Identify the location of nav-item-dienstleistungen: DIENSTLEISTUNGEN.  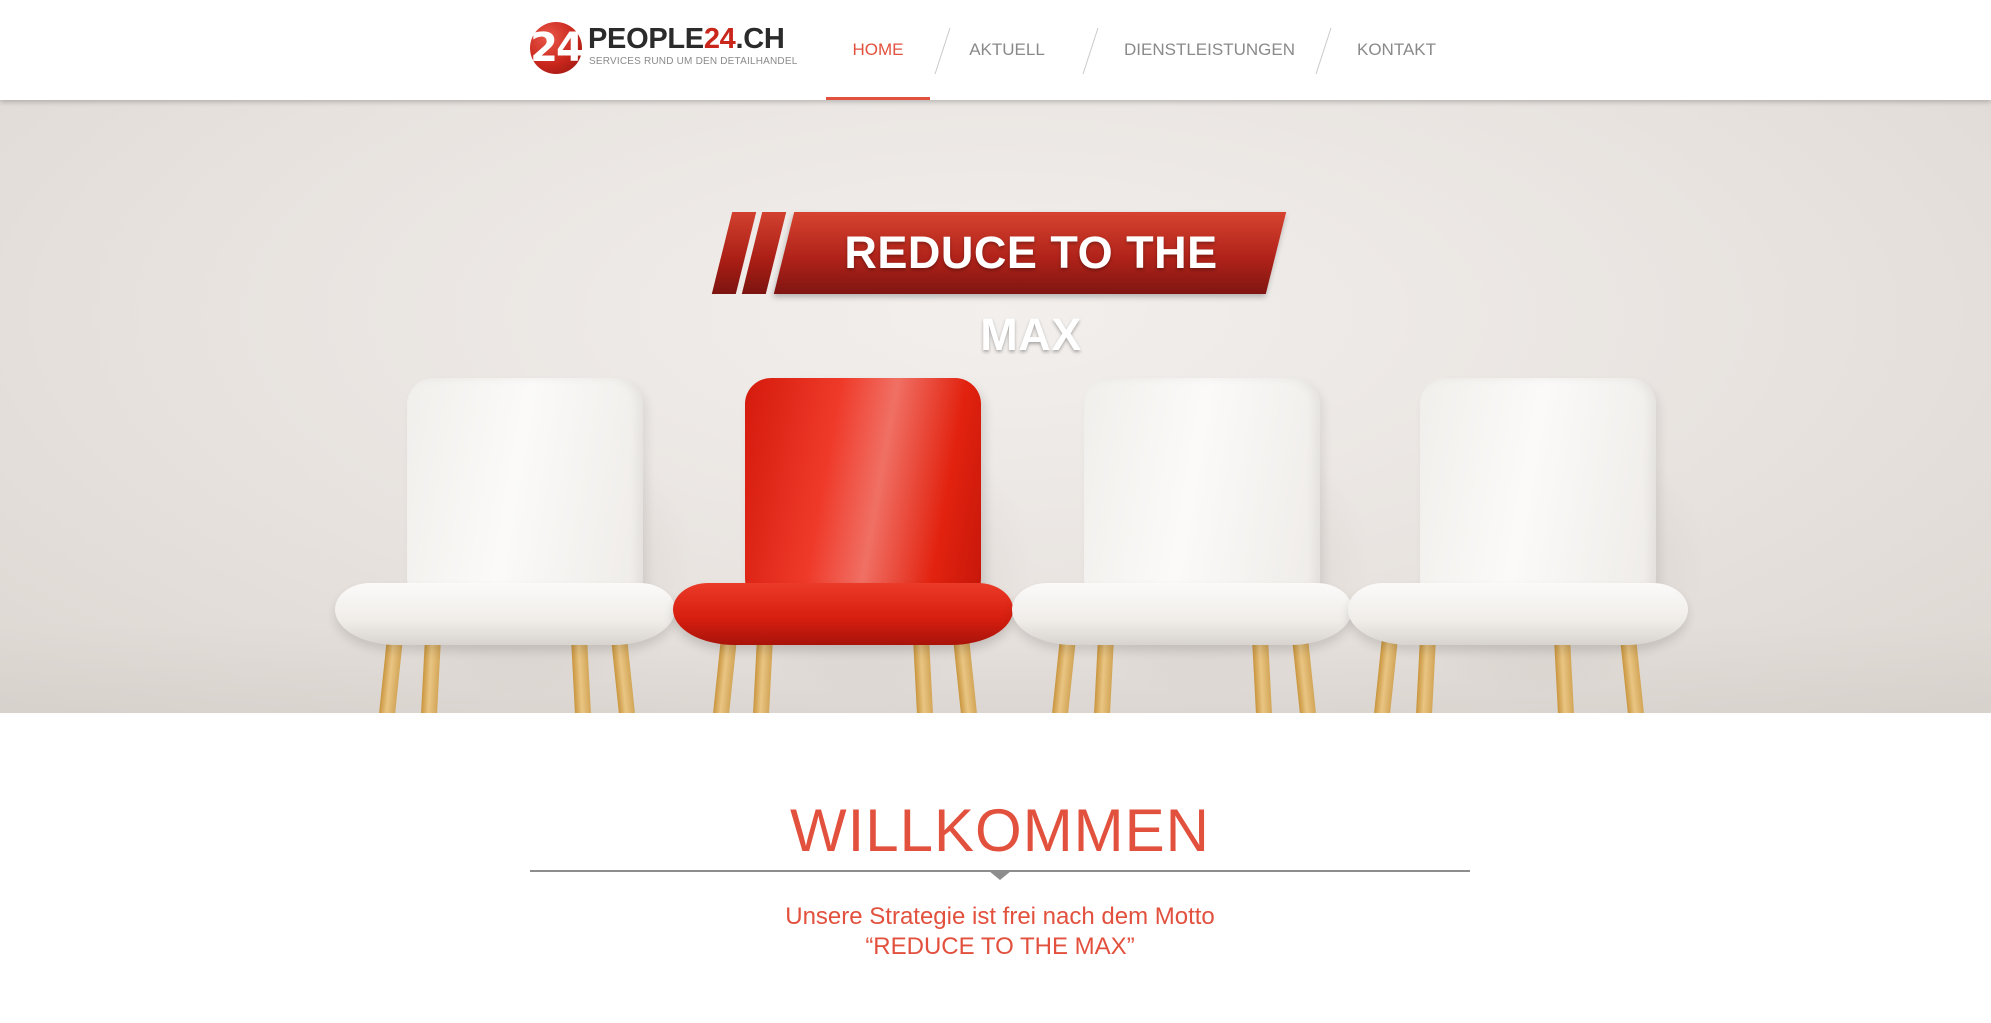
(1209, 50).